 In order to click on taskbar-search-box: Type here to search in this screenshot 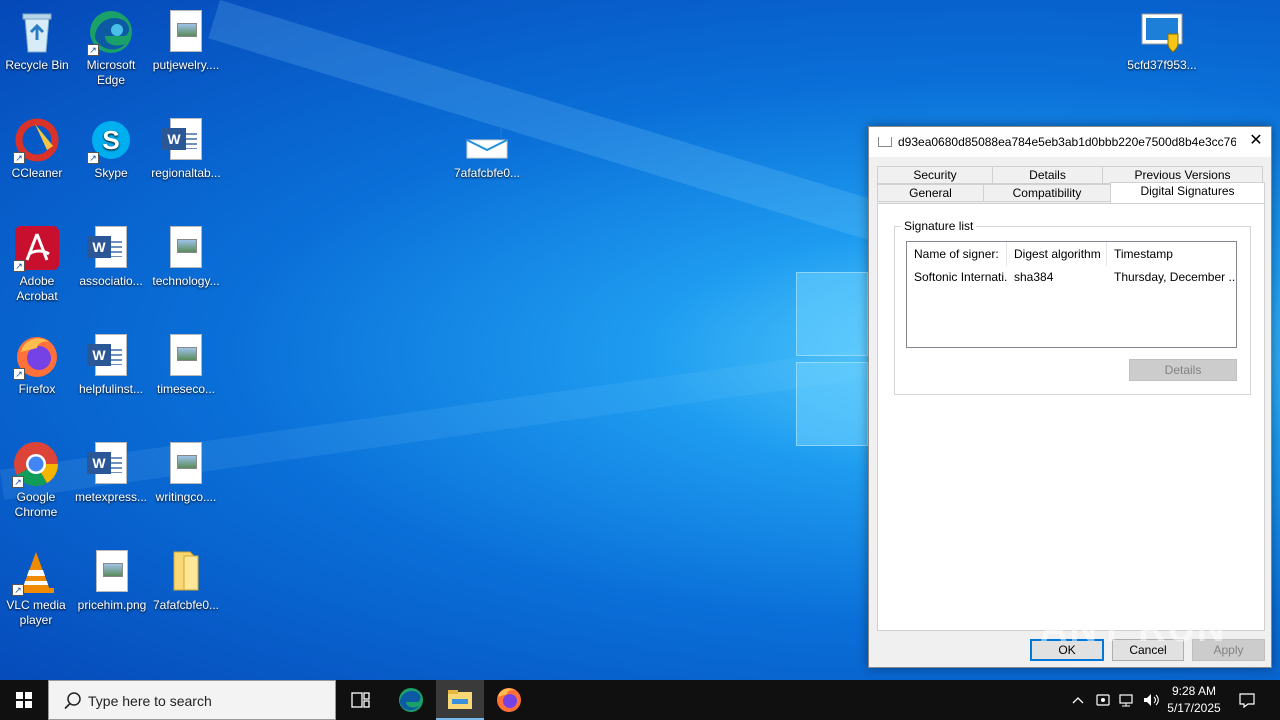, I will do `click(192, 700)`.